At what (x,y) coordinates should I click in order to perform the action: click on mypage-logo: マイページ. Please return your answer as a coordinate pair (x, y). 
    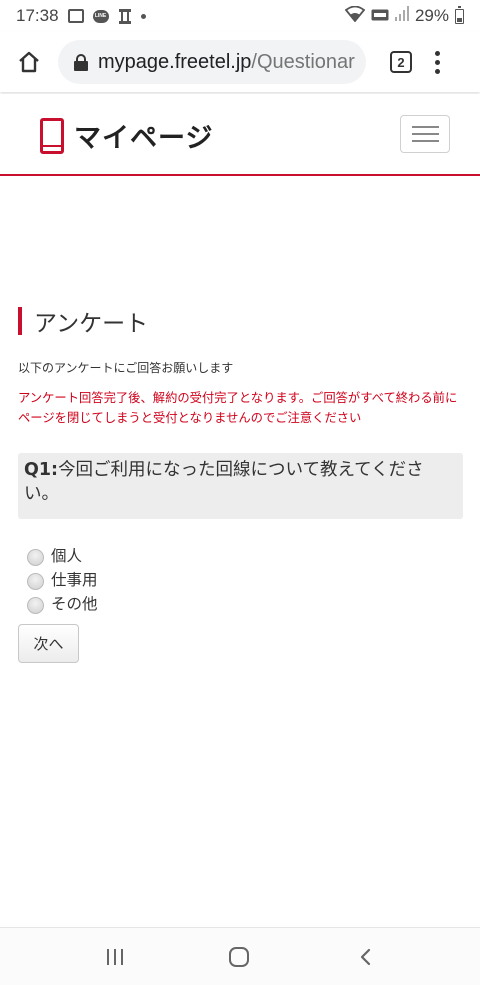
    Looking at the image, I should click on (126, 135).